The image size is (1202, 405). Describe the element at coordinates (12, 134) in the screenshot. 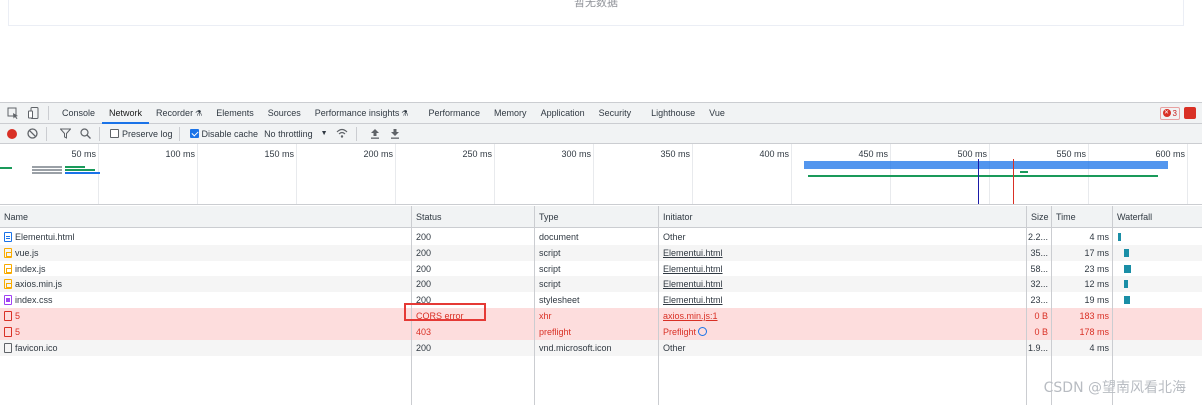

I see `record-button` at that location.